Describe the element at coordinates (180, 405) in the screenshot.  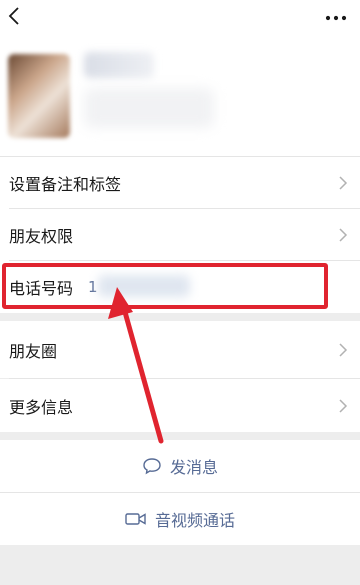
I see `more-info-row: 更多信息` at that location.